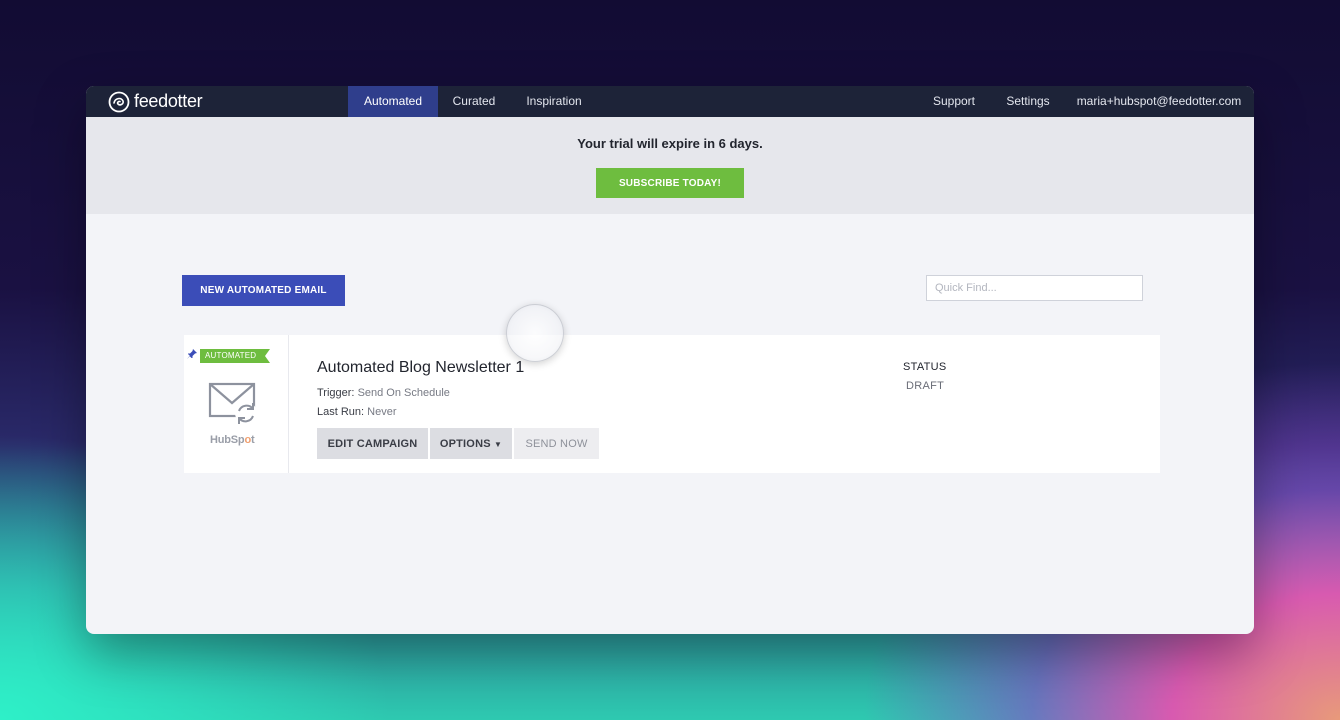  Describe the element at coordinates (420, 368) in the screenshot. I see `campaign-title: Automated Blog Newsletter 1` at that location.